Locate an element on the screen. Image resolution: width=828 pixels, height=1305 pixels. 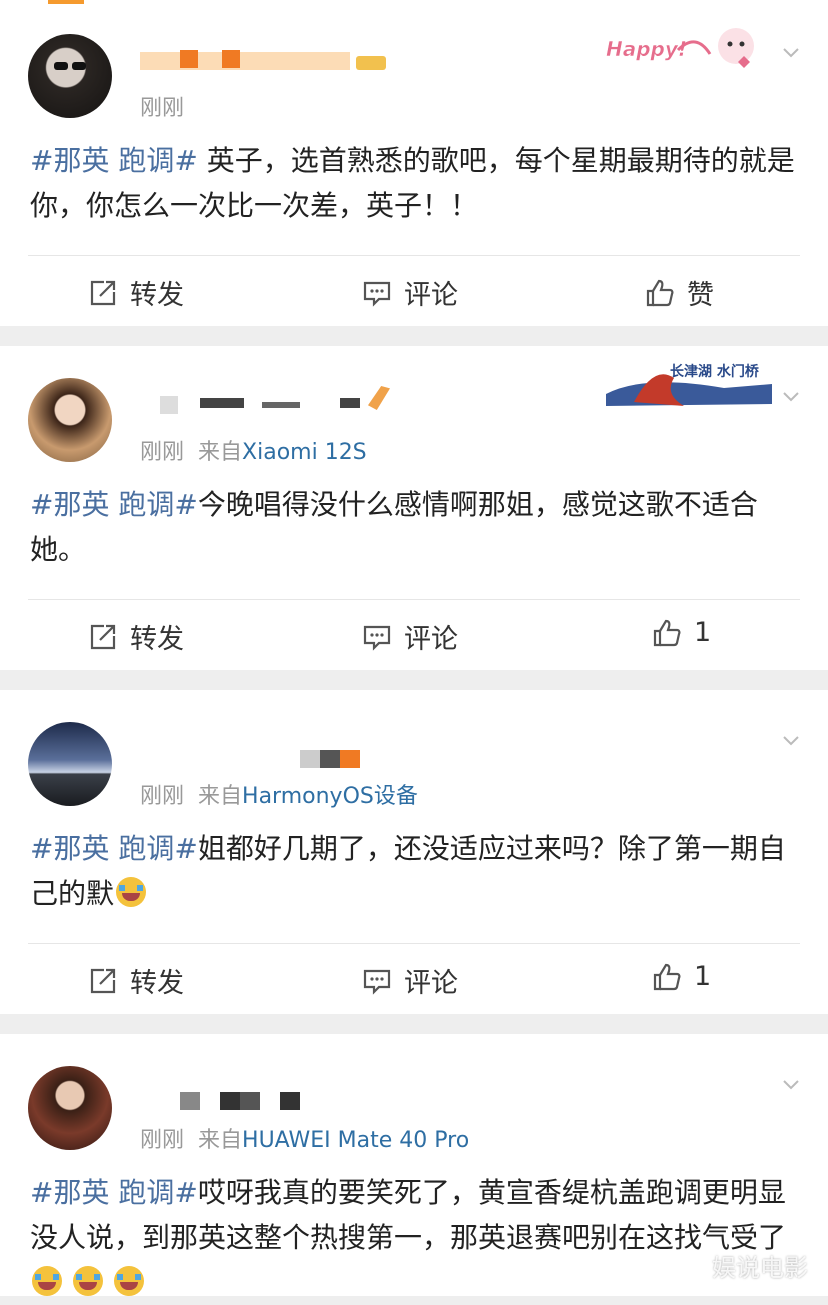
like-label: 赞 is located at coordinates (700, 295).